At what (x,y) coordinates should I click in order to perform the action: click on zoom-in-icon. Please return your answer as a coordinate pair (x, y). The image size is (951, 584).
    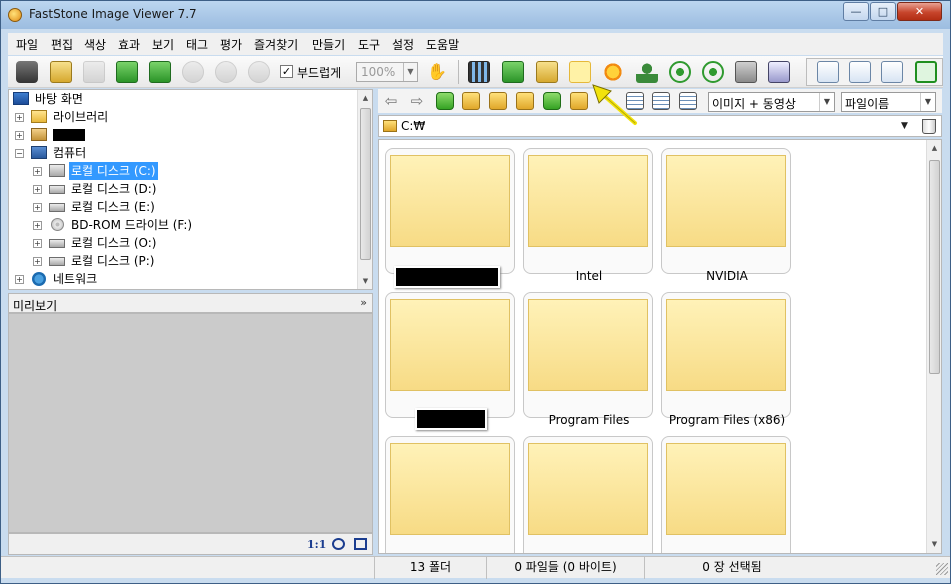
    Looking at the image, I should click on (193, 72).